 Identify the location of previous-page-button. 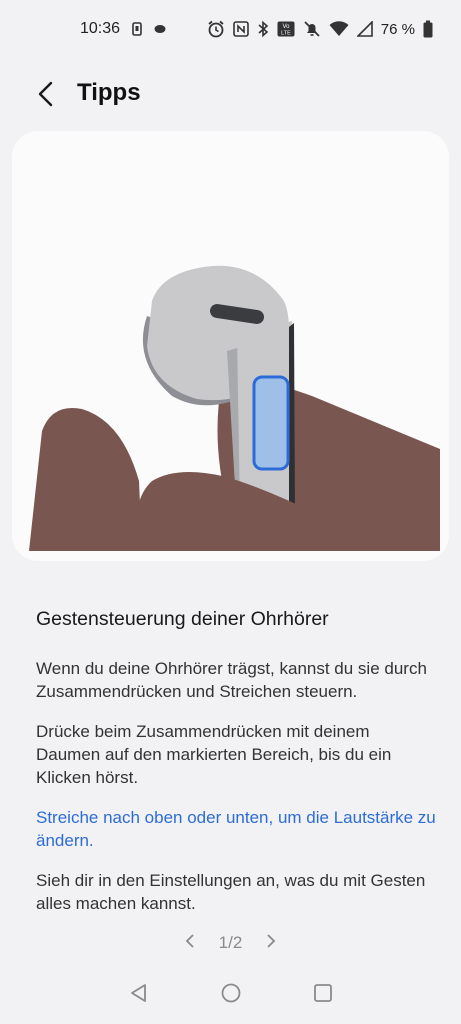
(190, 943).